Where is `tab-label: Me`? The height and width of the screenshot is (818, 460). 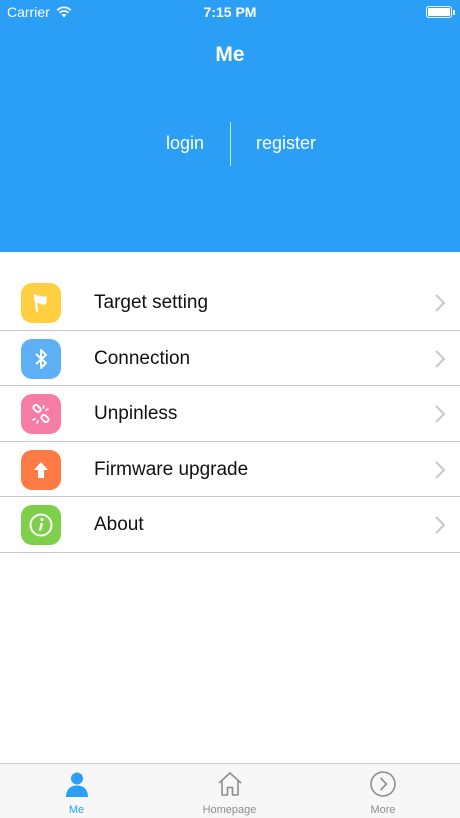
tab-label: Me is located at coordinates (76, 810).